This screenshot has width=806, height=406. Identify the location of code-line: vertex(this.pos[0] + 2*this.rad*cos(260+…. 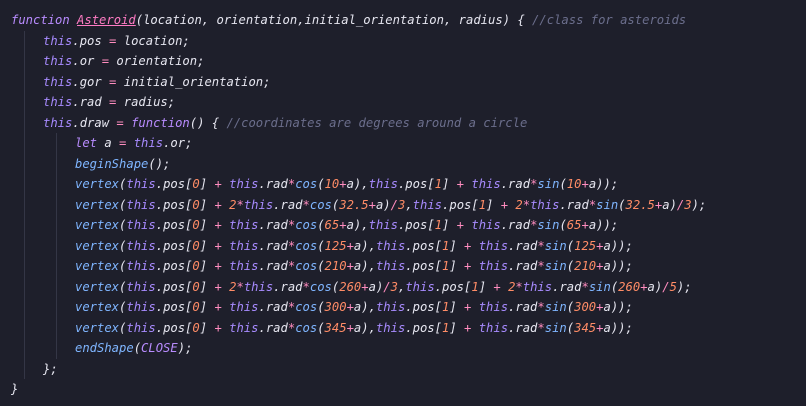
(408, 286).